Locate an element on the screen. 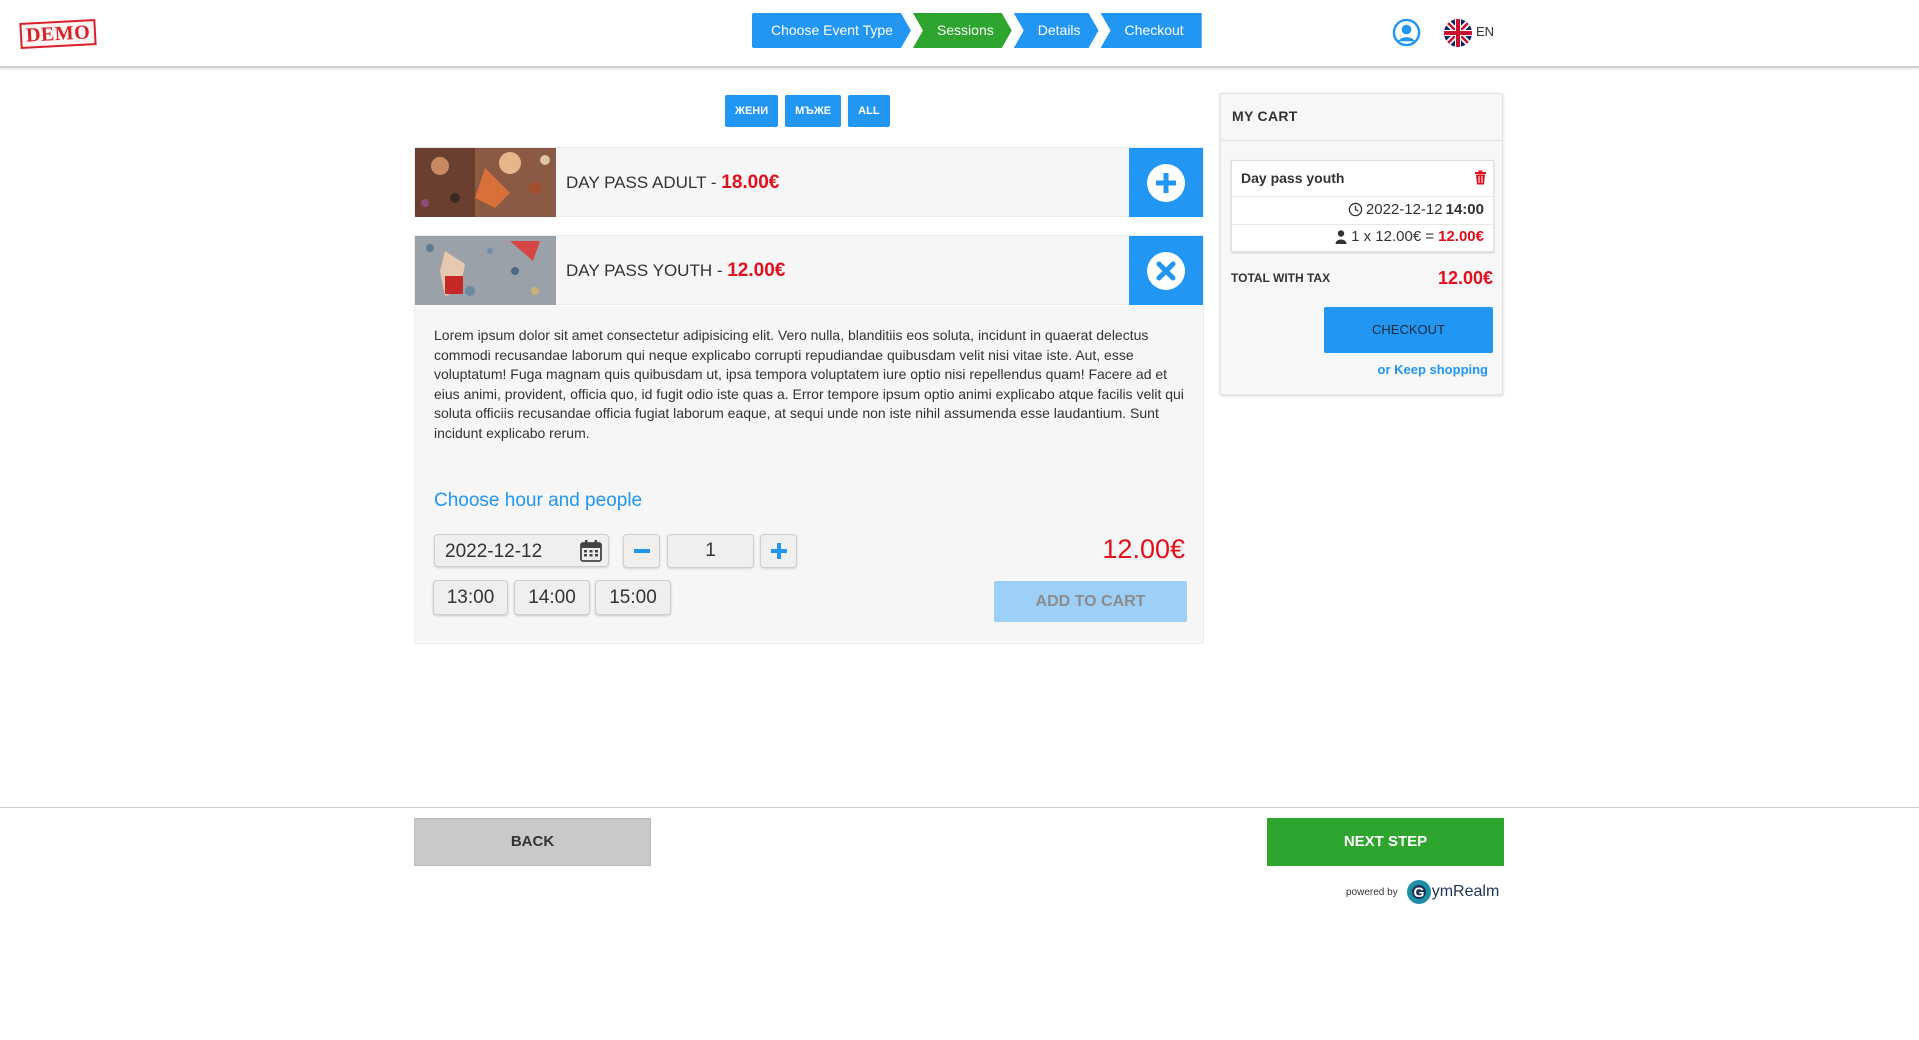 The width and height of the screenshot is (1919, 1040). close-circle-icon is located at coordinates (1166, 270).